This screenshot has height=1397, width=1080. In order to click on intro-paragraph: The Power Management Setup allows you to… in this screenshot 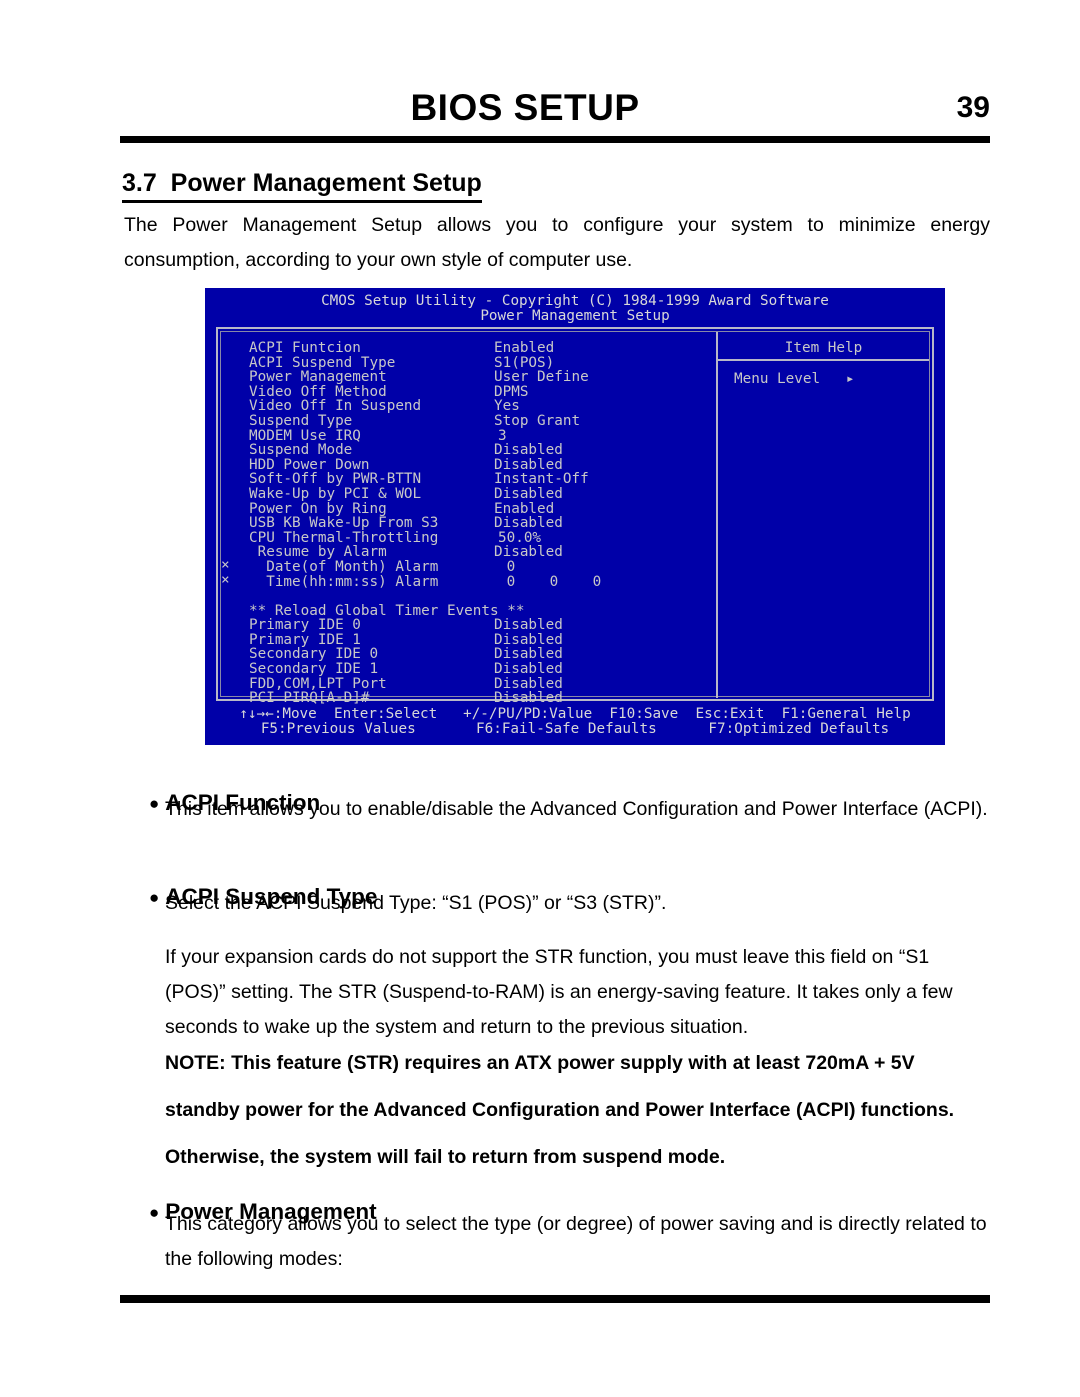, I will do `click(557, 242)`.